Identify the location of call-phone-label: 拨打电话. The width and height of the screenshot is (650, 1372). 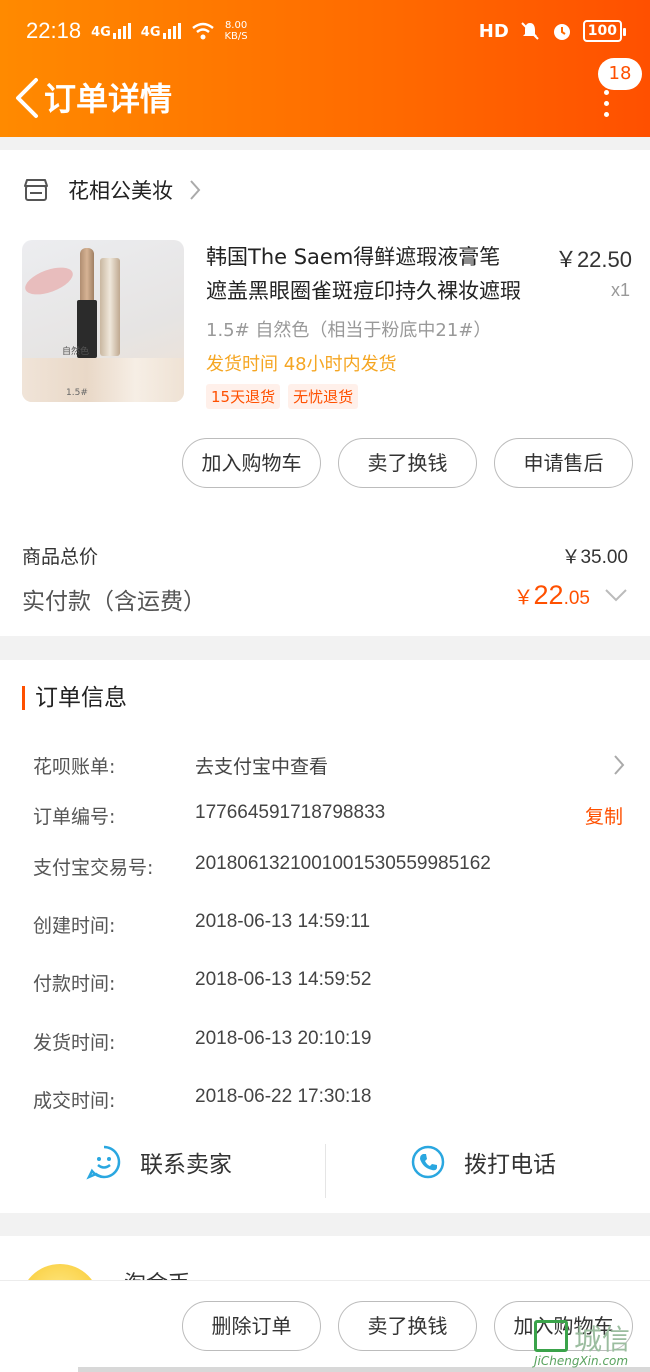
(510, 1165).